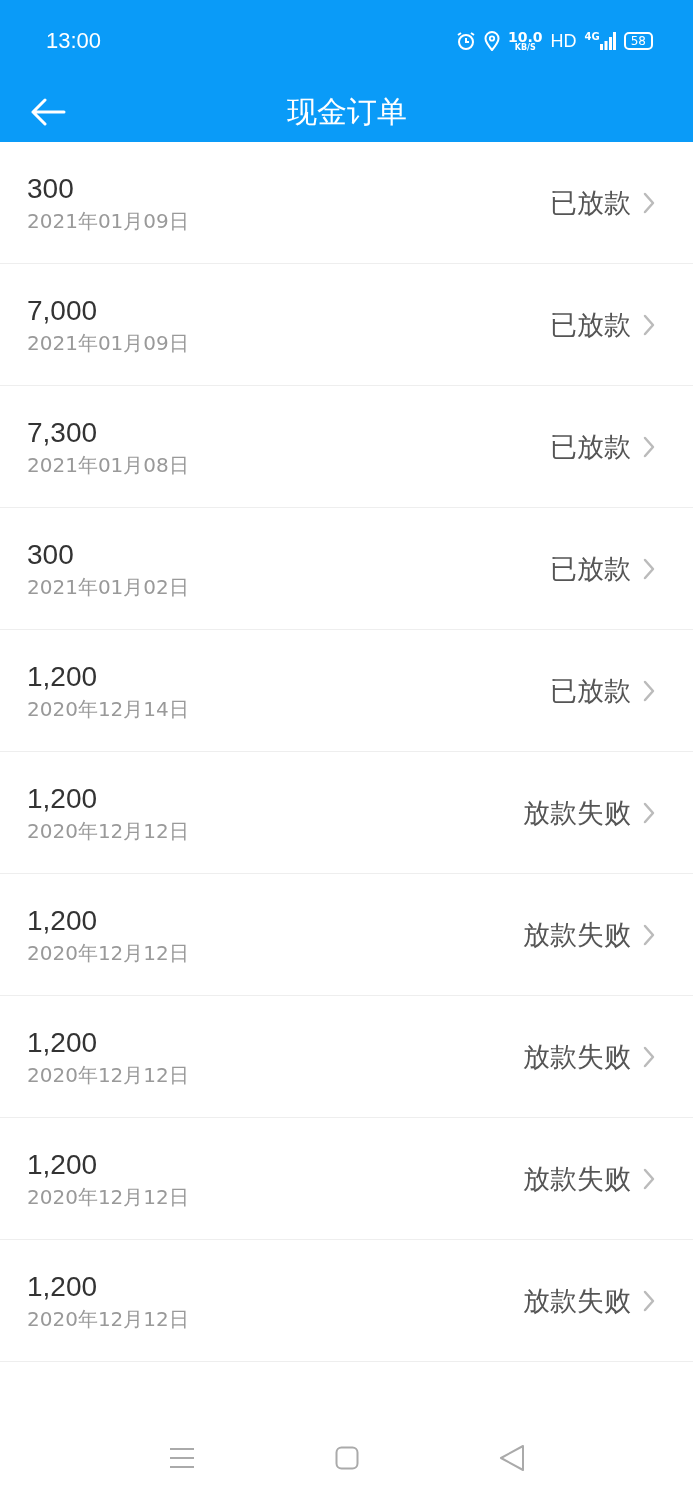 The image size is (693, 1500). I want to click on order-date: 2021年01月08日, so click(108, 464).